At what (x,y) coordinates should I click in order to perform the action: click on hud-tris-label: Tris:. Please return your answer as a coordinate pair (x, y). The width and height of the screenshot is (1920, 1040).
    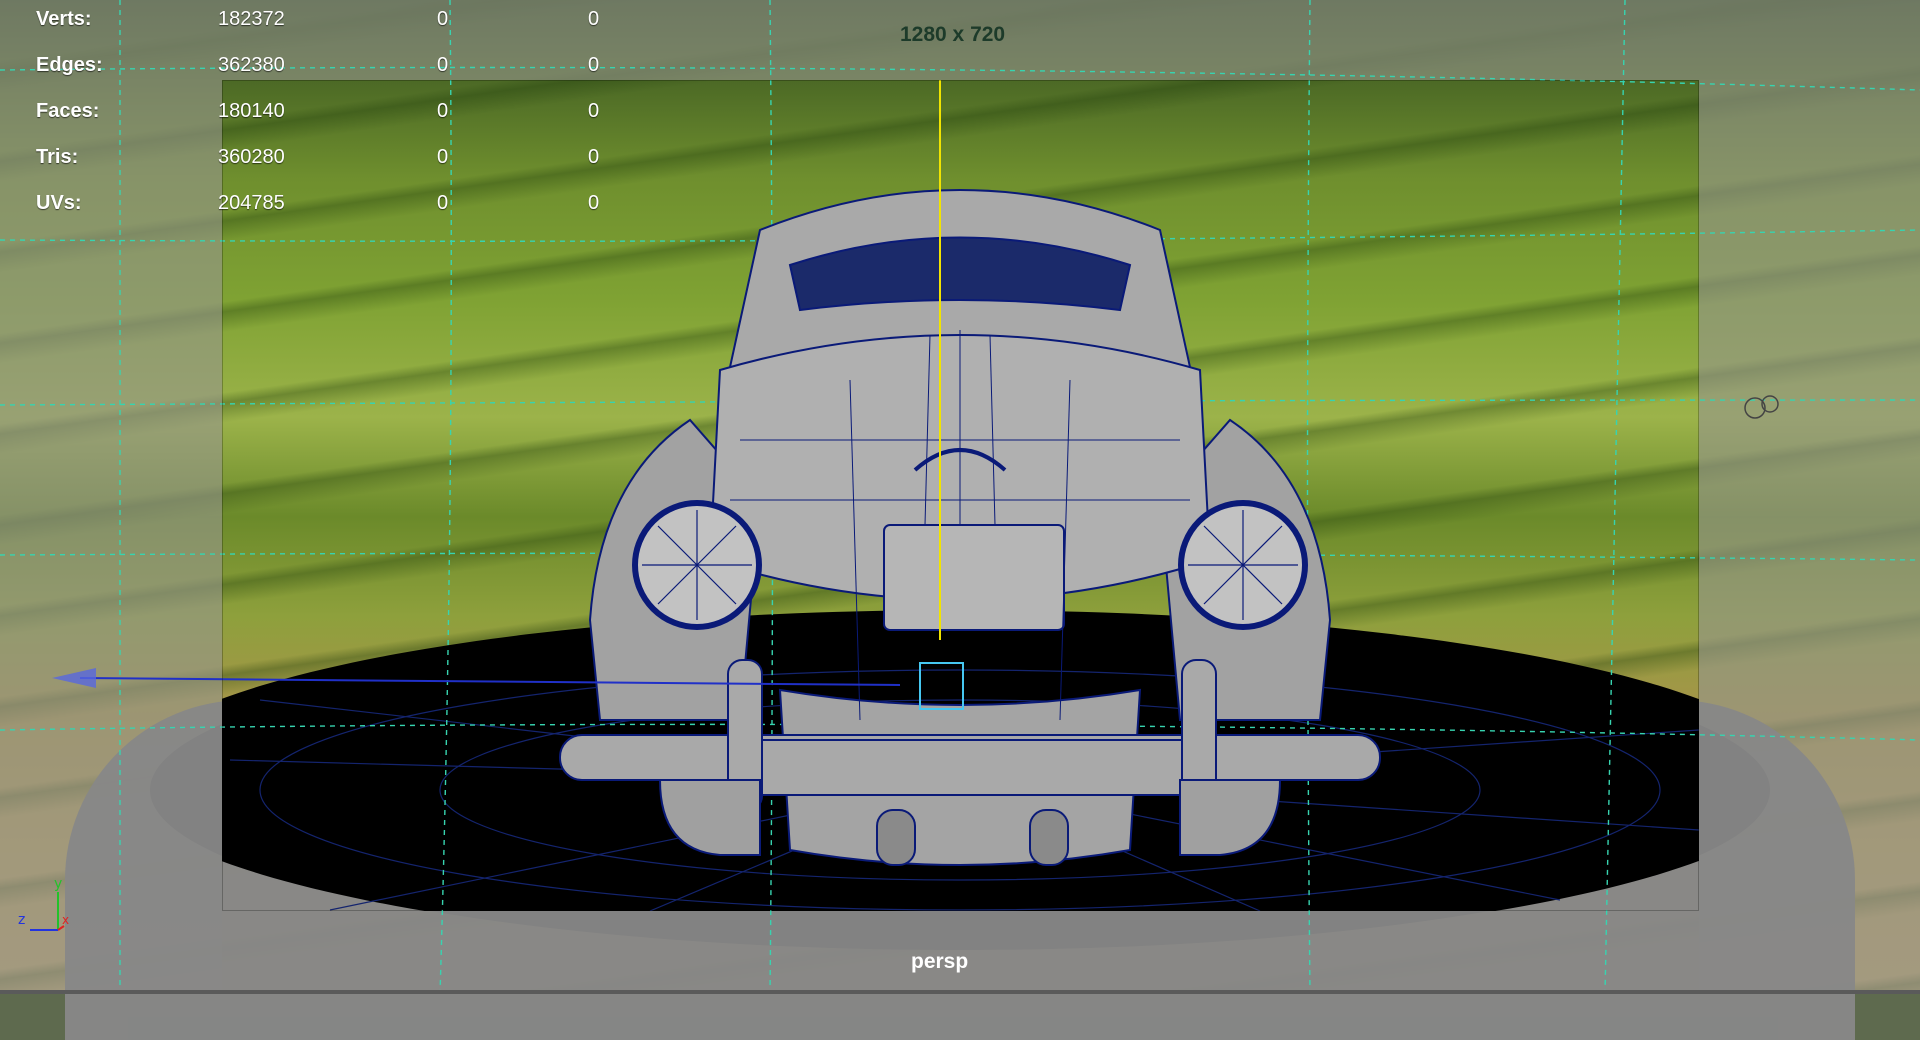
    Looking at the image, I should click on (57, 157).